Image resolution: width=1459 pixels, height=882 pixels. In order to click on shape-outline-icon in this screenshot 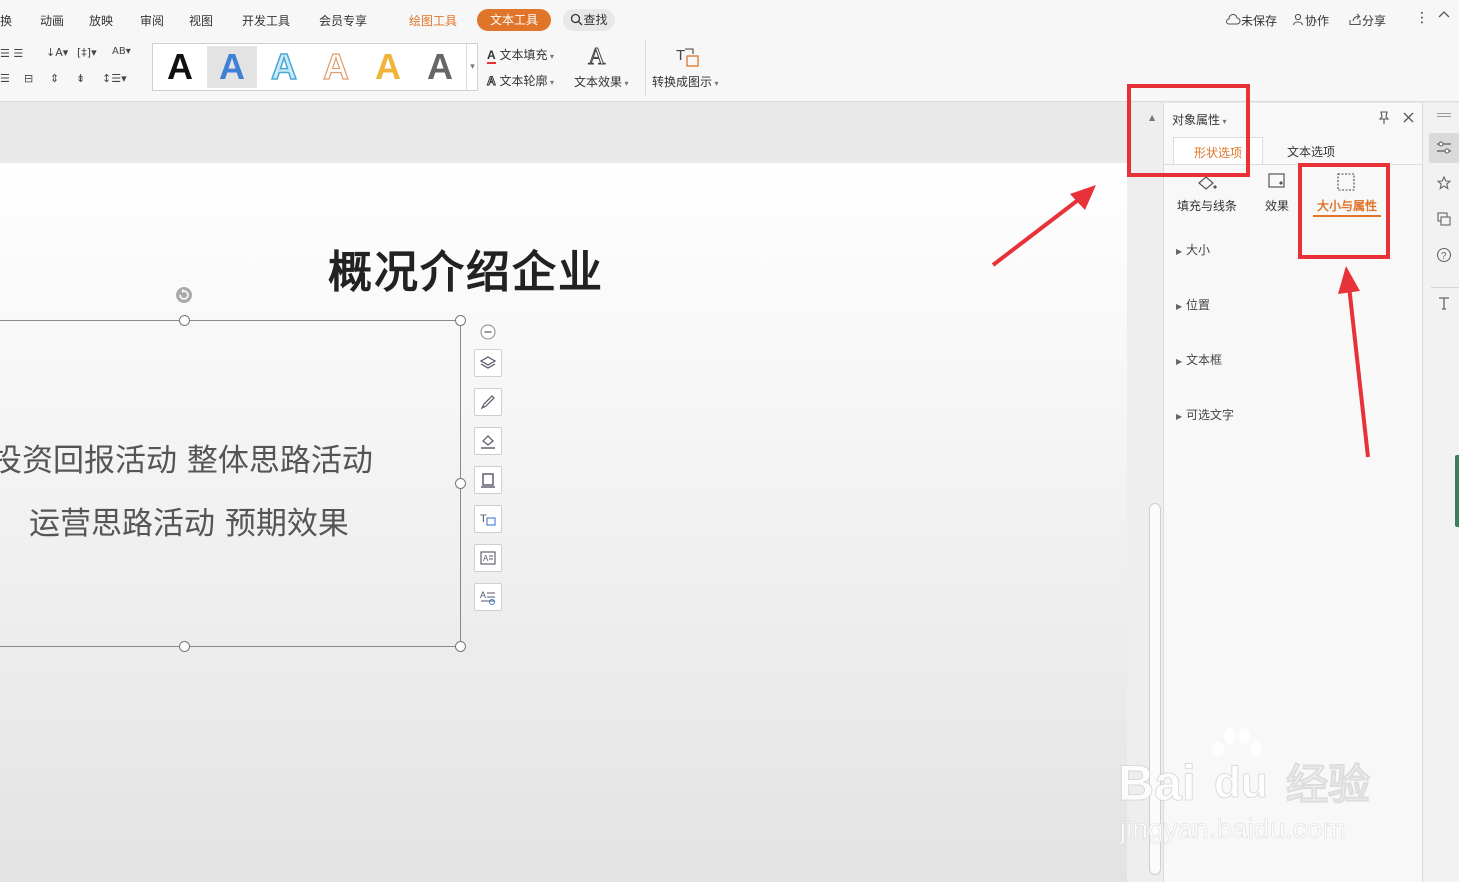, I will do `click(488, 480)`.